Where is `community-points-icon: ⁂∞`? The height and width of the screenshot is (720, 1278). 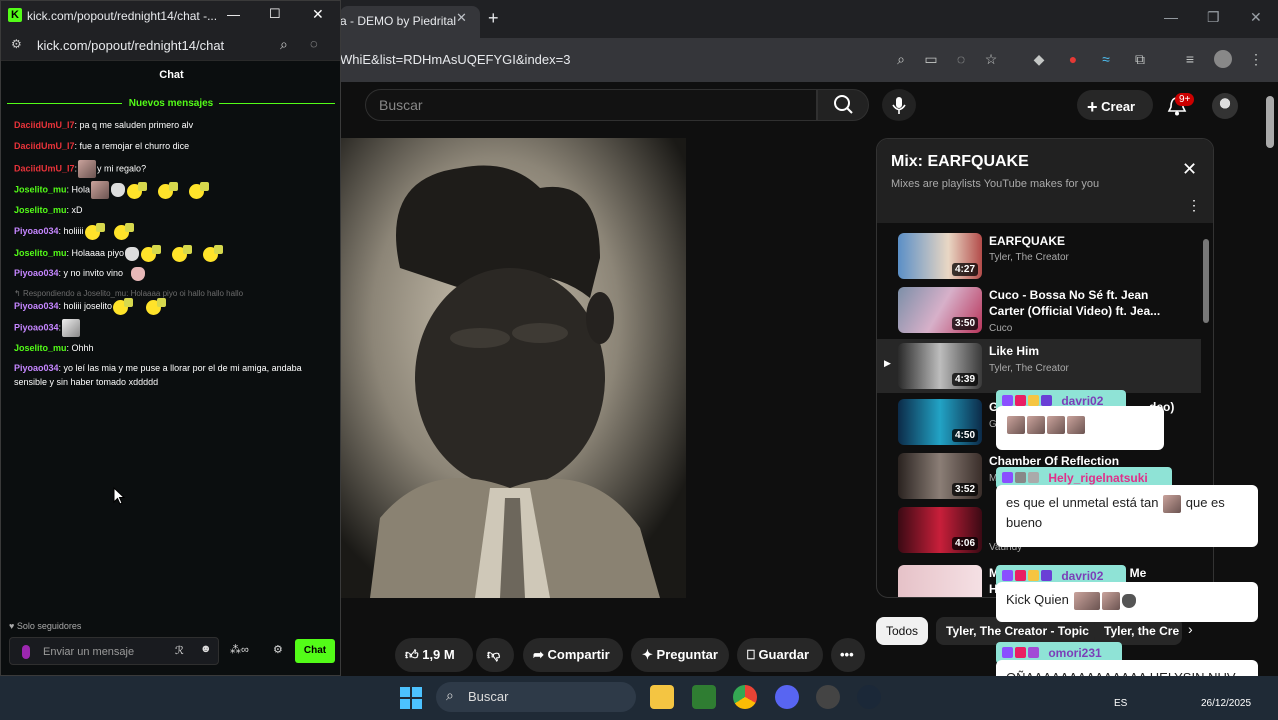 community-points-icon: ⁂∞ is located at coordinates (239, 649).